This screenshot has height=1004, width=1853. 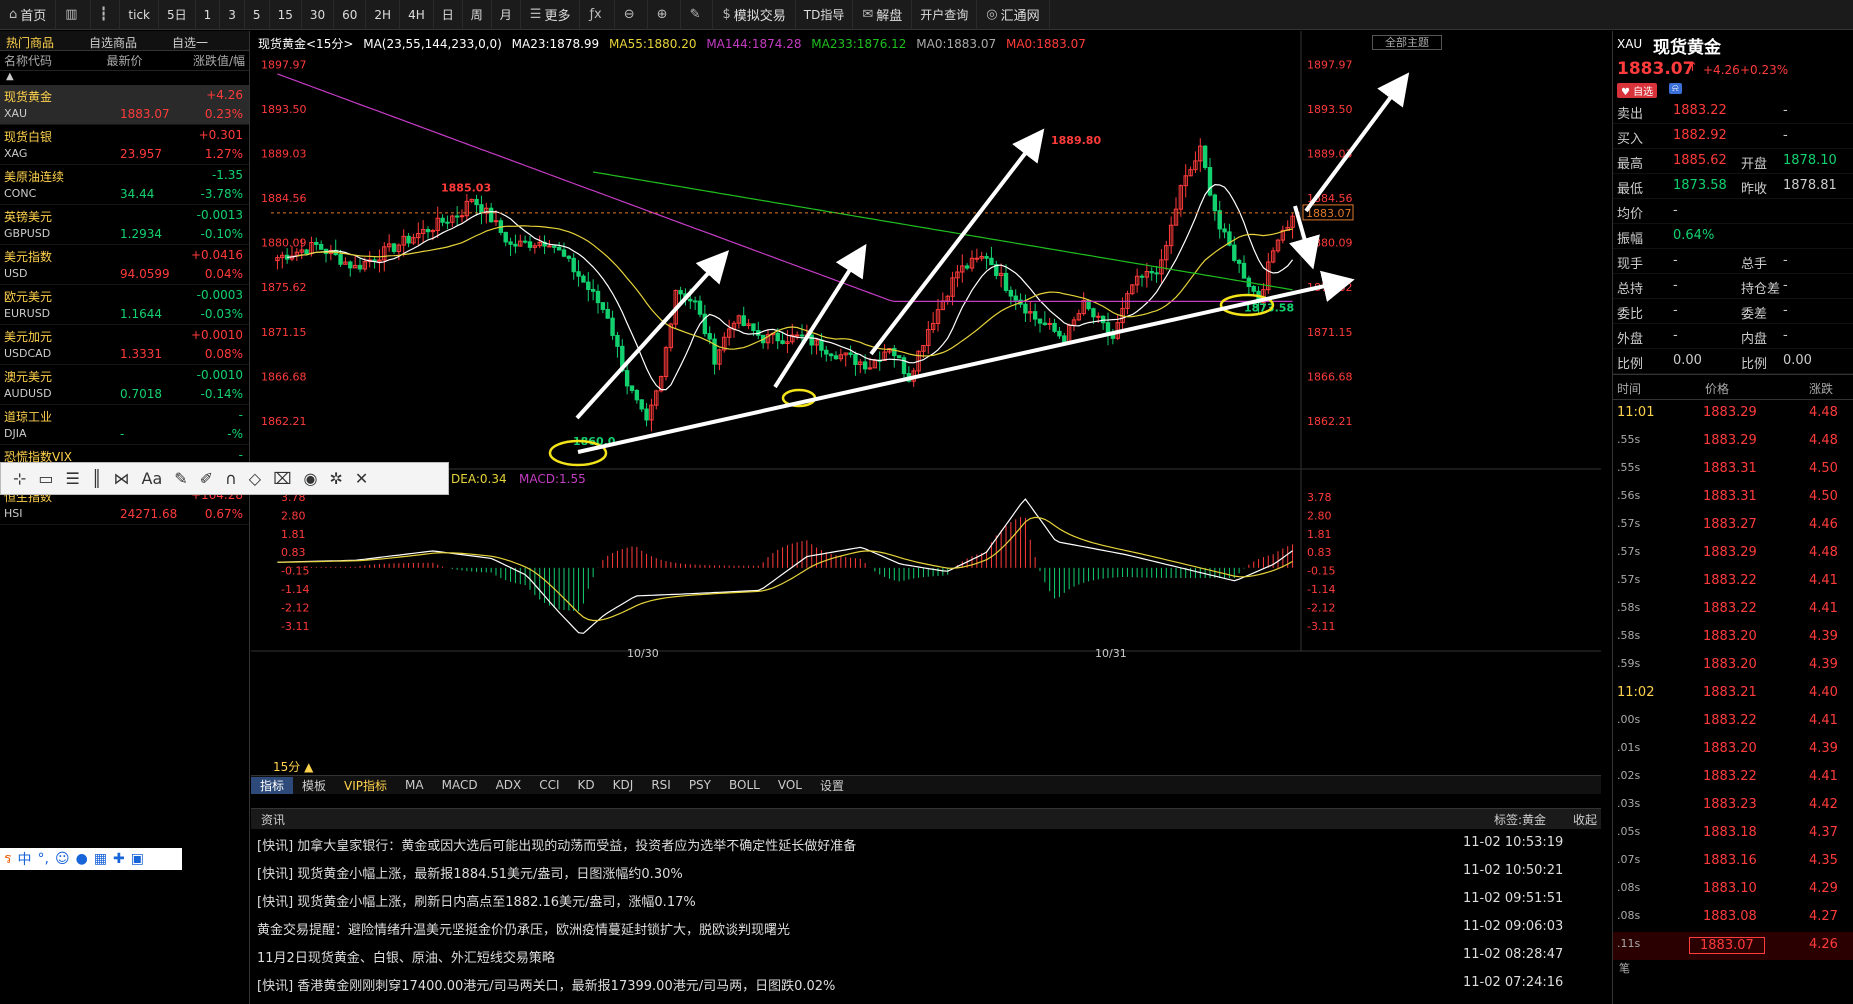 What do you see at coordinates (945, 15) in the screenshot?
I see `toolbar-item-24: 开户查询` at bounding box center [945, 15].